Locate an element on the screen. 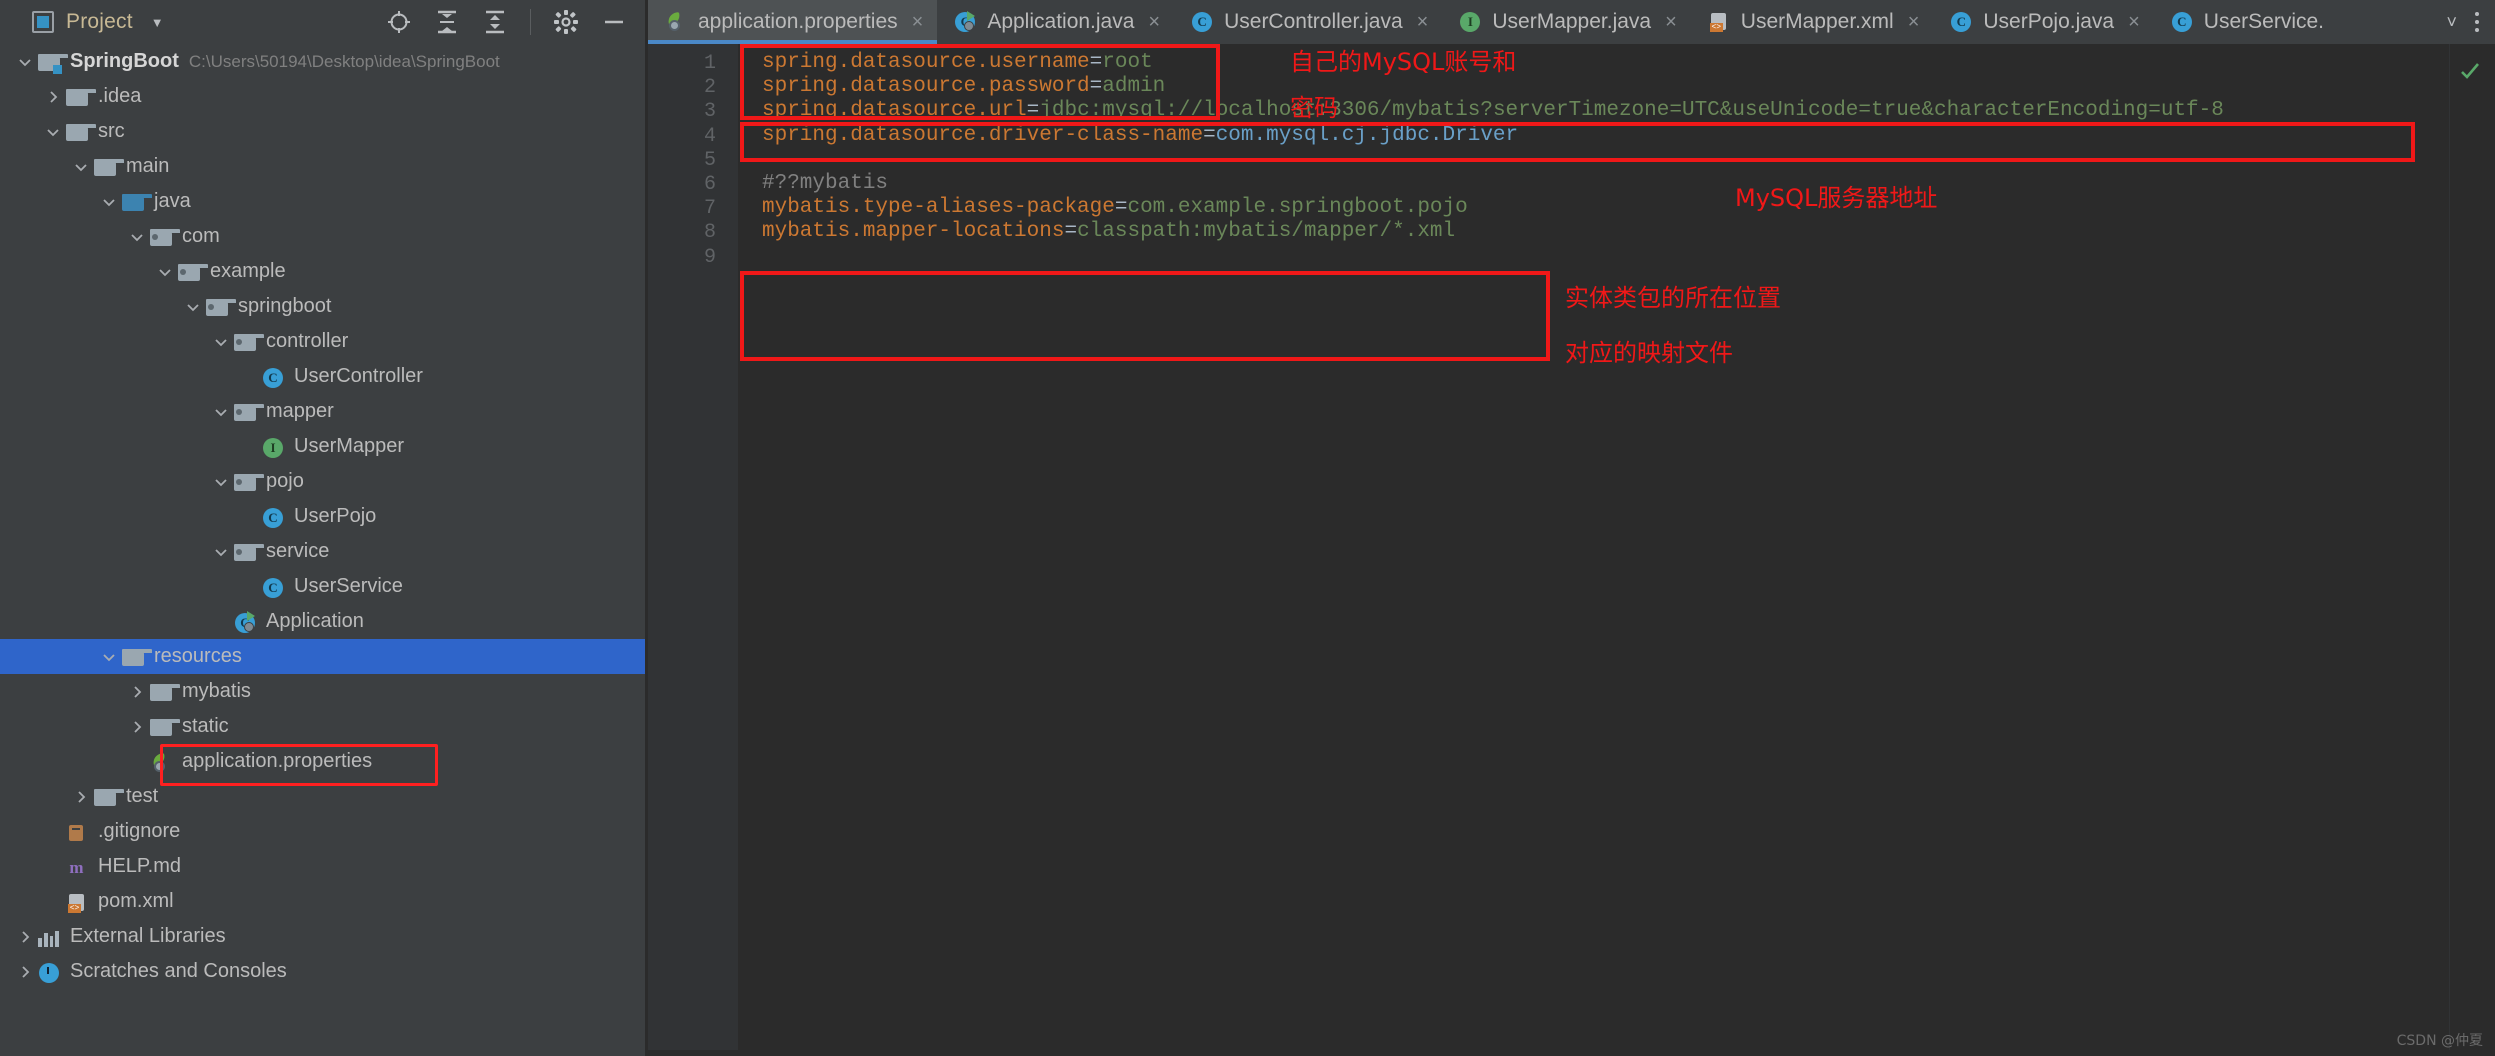 The width and height of the screenshot is (2495, 1056). tree-item-label: UserPojo is located at coordinates (335, 516).